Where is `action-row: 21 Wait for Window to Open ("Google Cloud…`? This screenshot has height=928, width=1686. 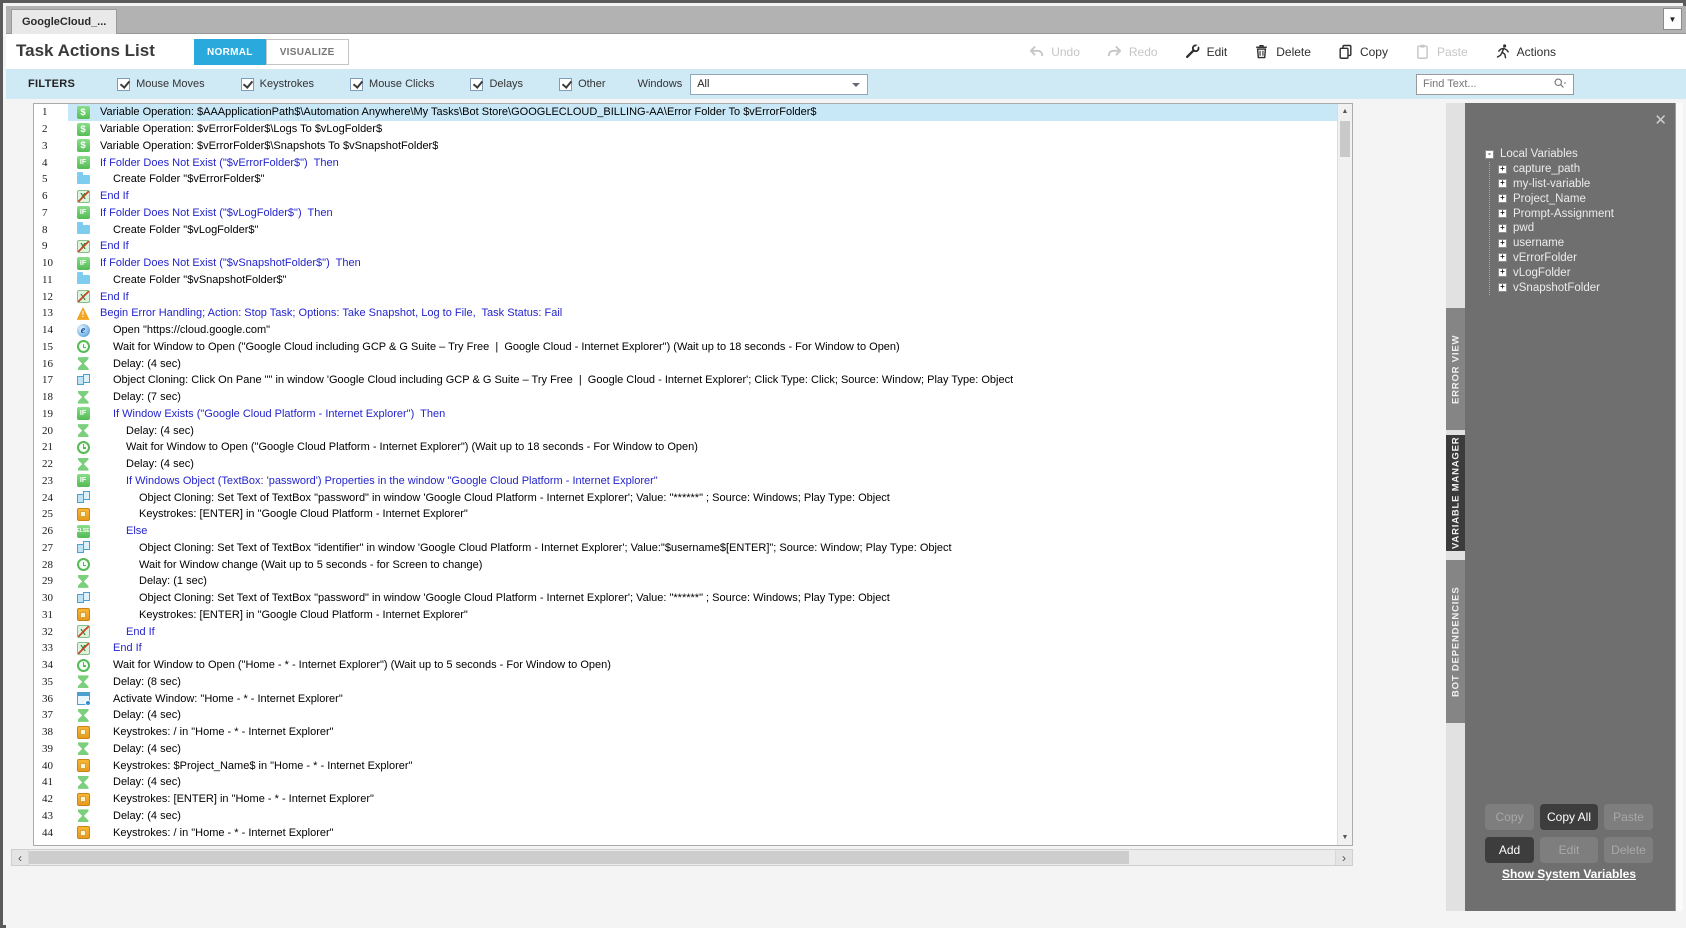
action-row: 21 Wait for Window to Open ("Google Cloud… is located at coordinates (685, 447).